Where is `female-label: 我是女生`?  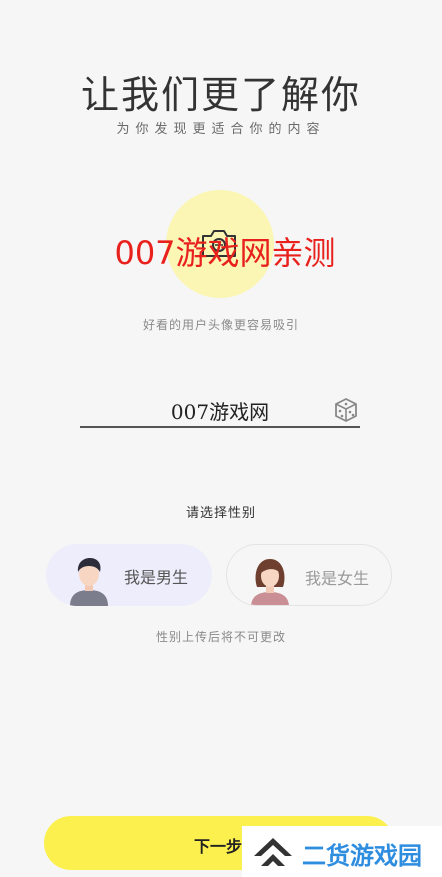 female-label: 我是女生 is located at coordinates (337, 578).